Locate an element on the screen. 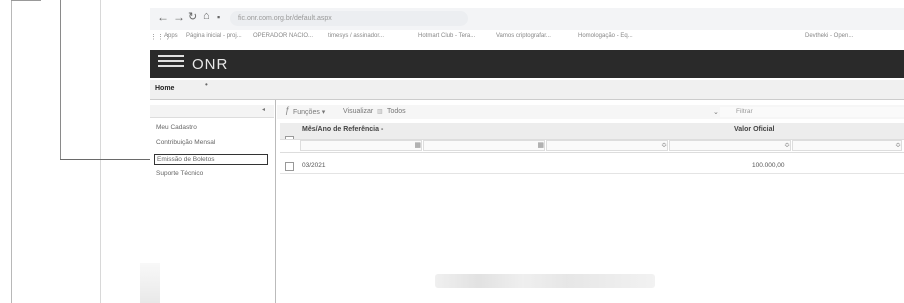 This screenshot has height=303, width=904. column-header-value: Valor Oficial is located at coordinates (754, 129).